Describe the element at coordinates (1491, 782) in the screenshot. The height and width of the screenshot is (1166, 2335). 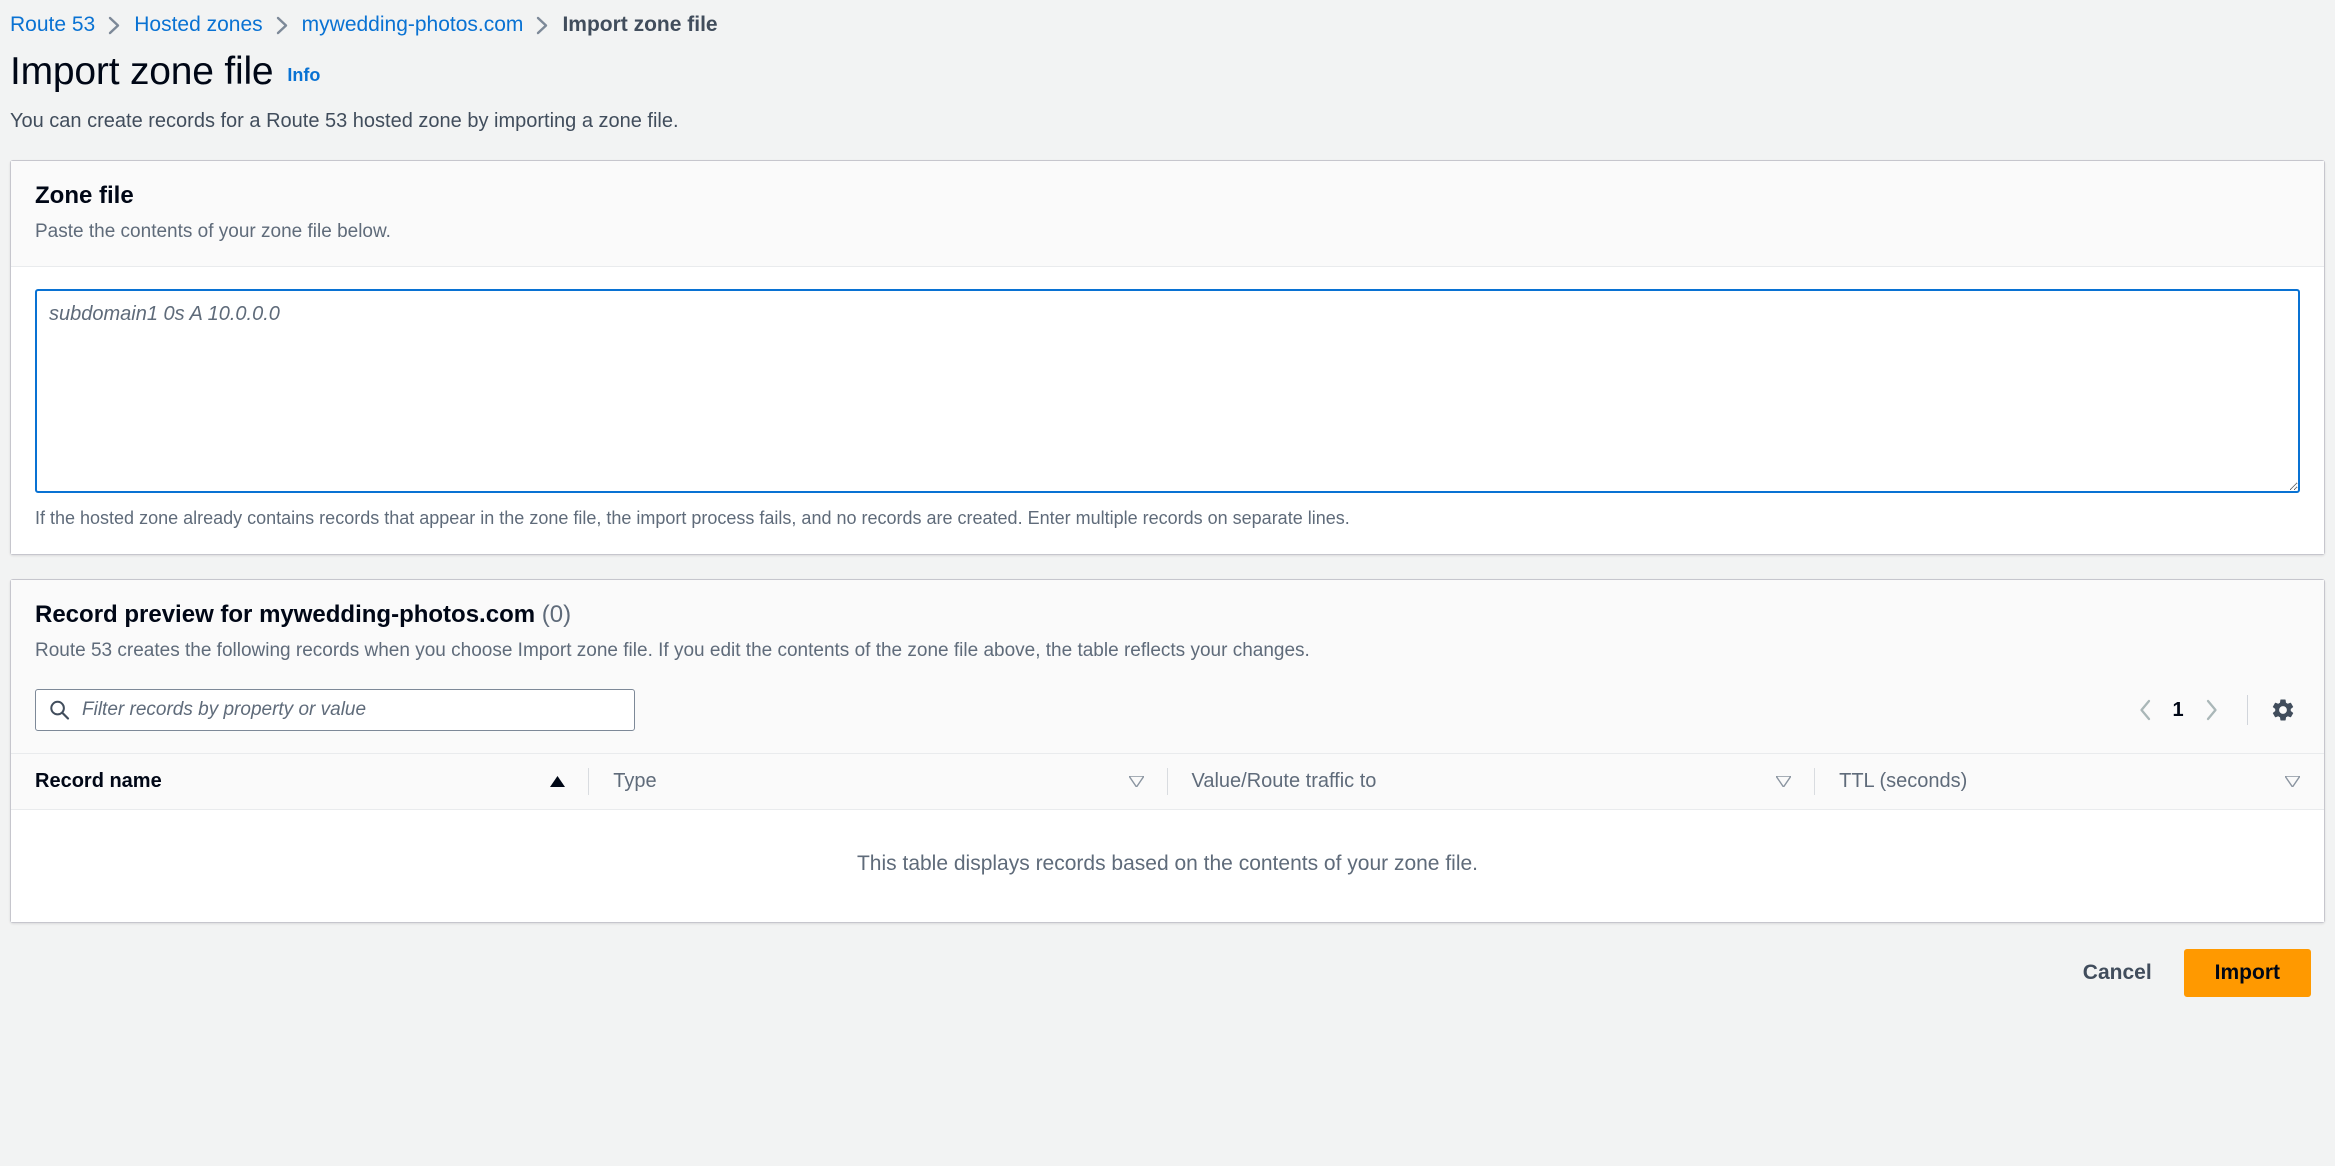
I see `column-header-value-route-traffic-to: Value/Route traffic to` at that location.